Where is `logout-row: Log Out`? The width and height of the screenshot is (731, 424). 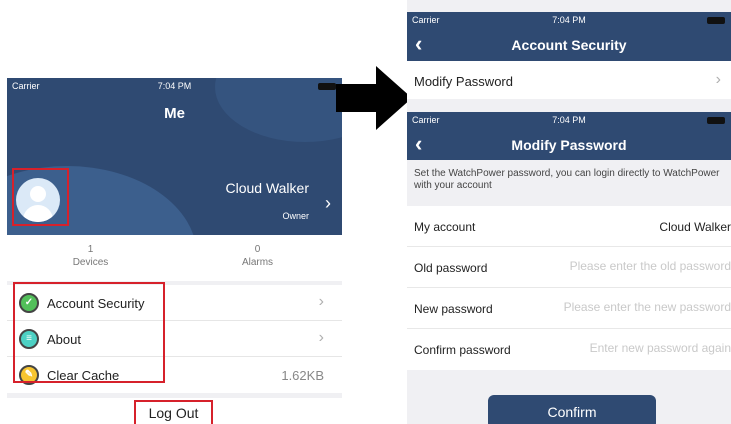 logout-row: Log Out is located at coordinates (174, 411).